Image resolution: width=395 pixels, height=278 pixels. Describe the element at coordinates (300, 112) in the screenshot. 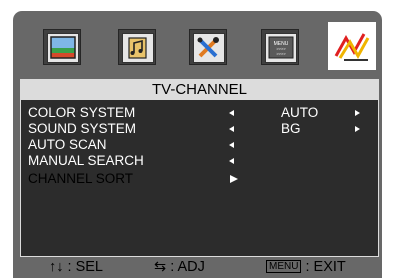

I see `color-system-value: AUTO` at that location.